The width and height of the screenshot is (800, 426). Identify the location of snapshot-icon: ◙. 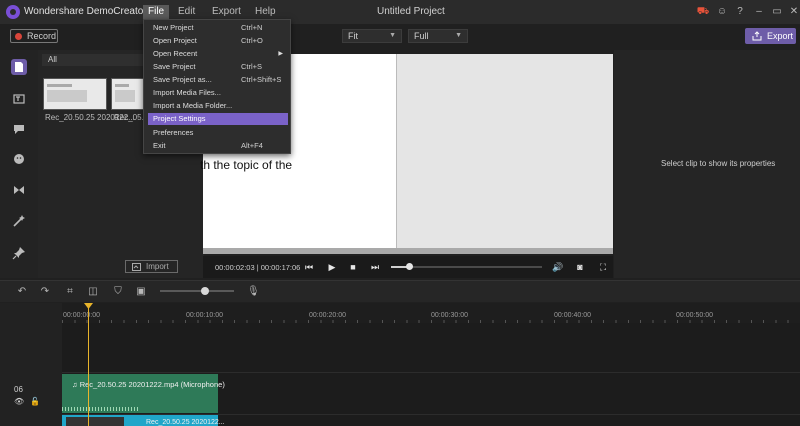
(580, 267).